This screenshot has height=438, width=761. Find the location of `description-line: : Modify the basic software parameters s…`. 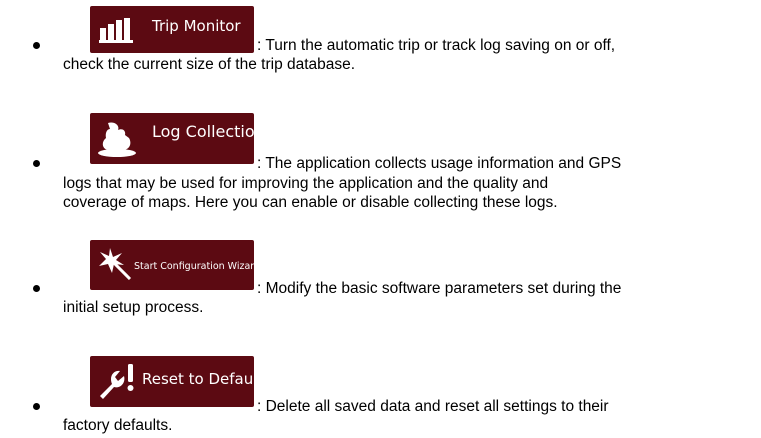

description-line: : Modify the basic software parameters s… is located at coordinates (439, 288).